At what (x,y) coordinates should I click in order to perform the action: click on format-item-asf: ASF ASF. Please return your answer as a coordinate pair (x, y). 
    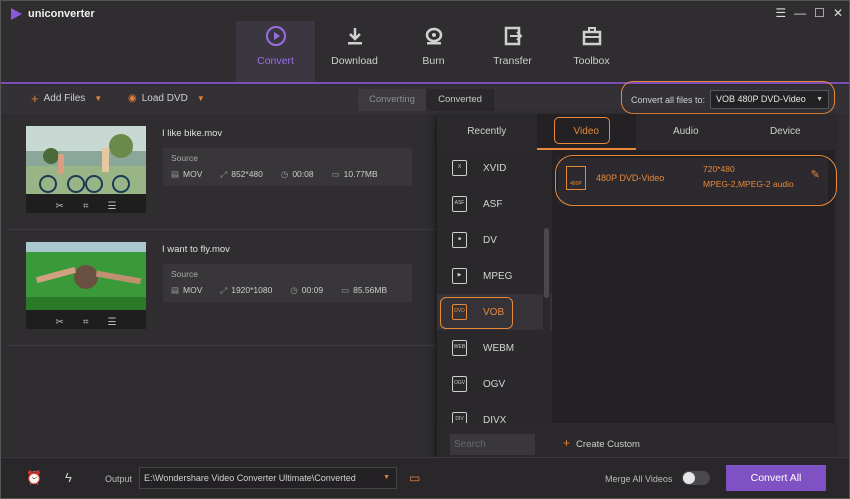
    Looking at the image, I should click on (494, 204).